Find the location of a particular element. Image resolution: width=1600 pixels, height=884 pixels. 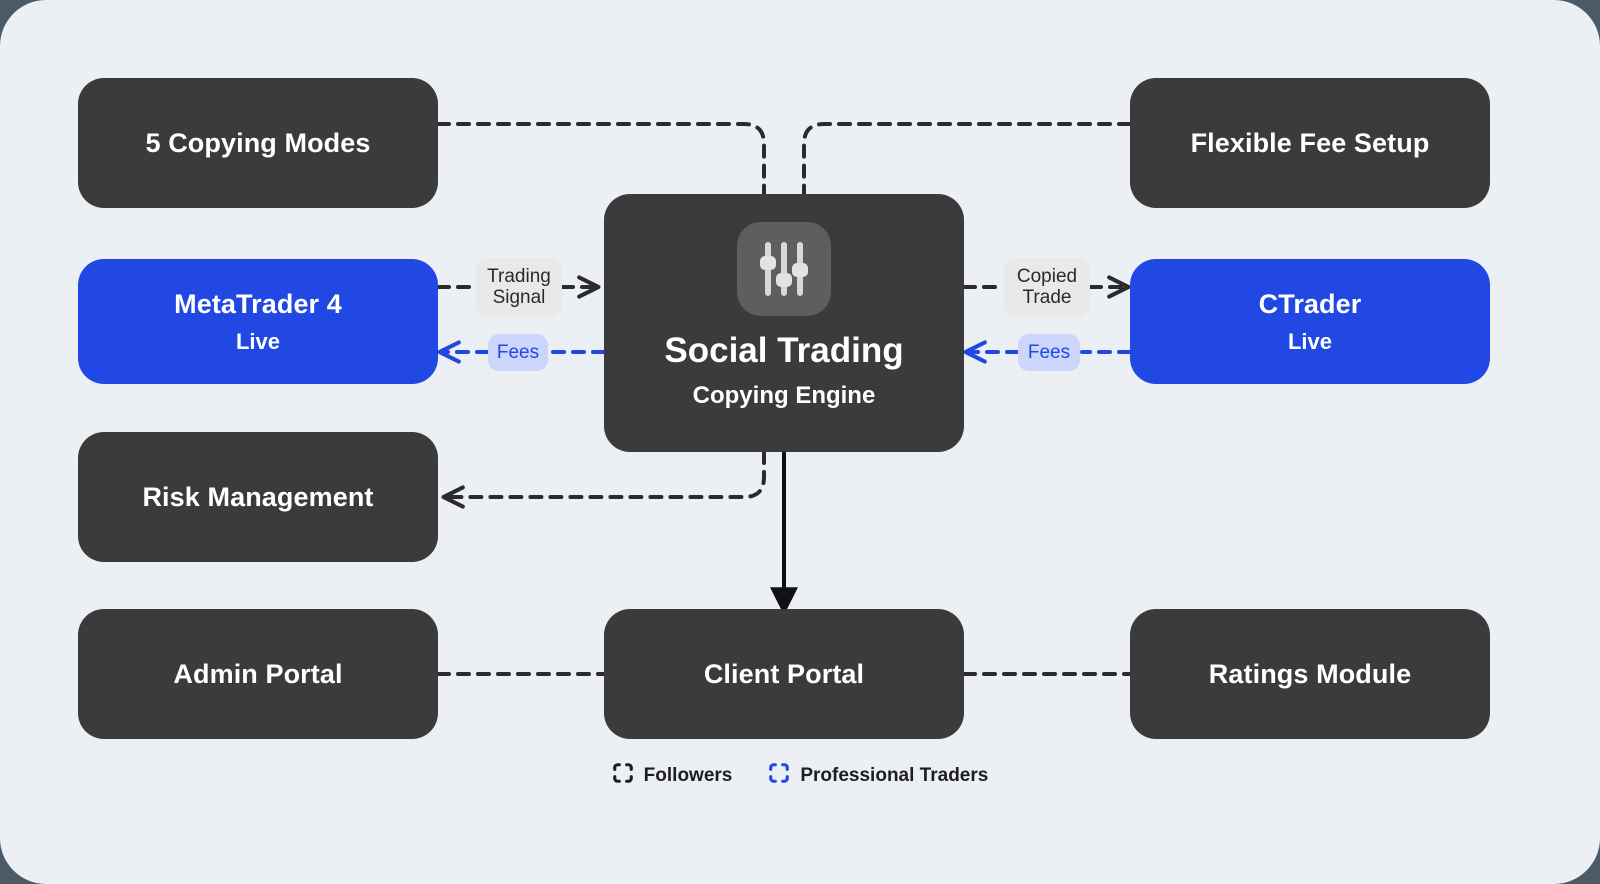

legend: Followers Professional Traders is located at coordinates (800, 775).